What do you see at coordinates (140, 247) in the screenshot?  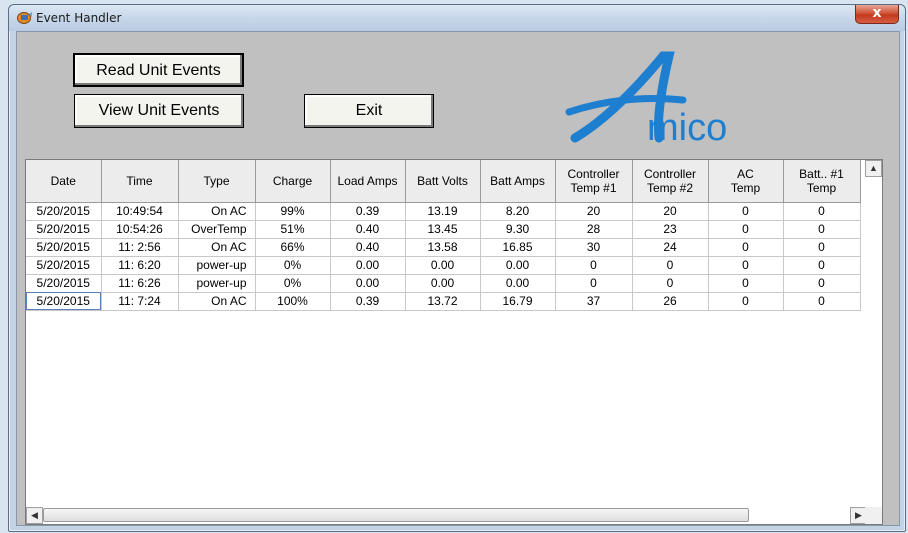 I see `table-cell: 11: 2:56` at bounding box center [140, 247].